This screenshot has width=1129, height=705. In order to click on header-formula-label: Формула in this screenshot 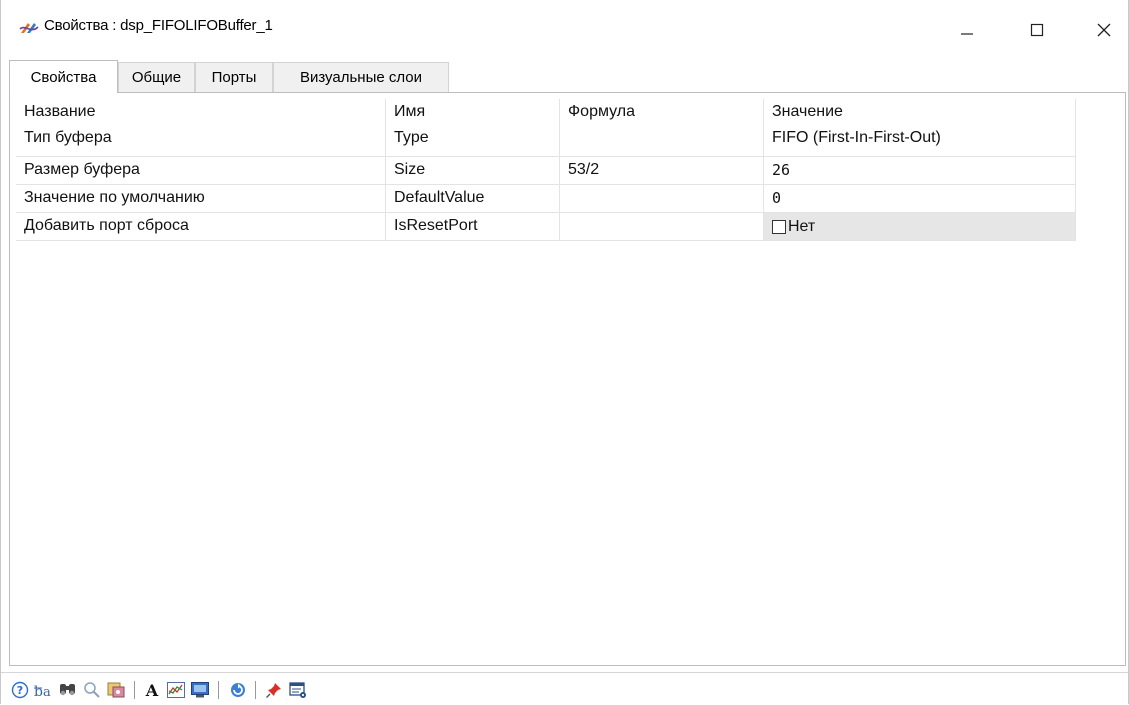, I will do `click(602, 111)`.